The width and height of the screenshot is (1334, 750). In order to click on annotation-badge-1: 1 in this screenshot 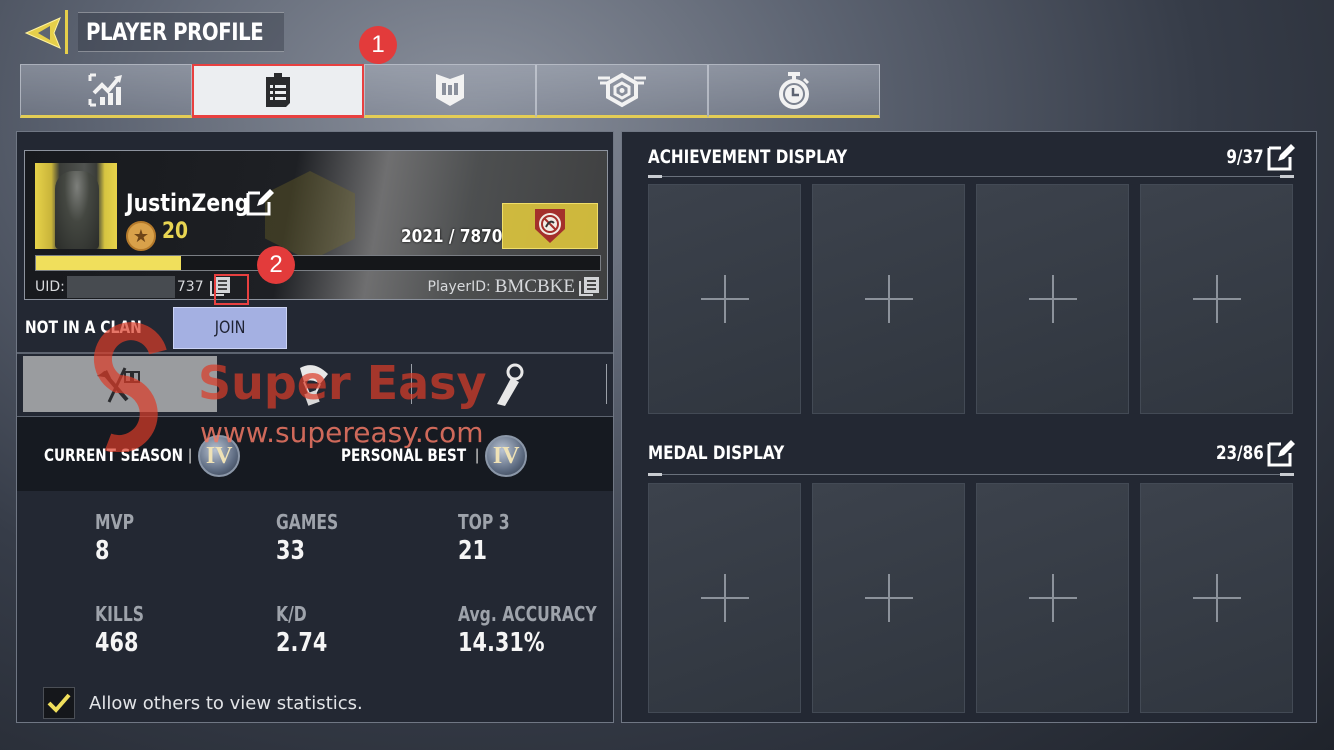, I will do `click(378, 45)`.